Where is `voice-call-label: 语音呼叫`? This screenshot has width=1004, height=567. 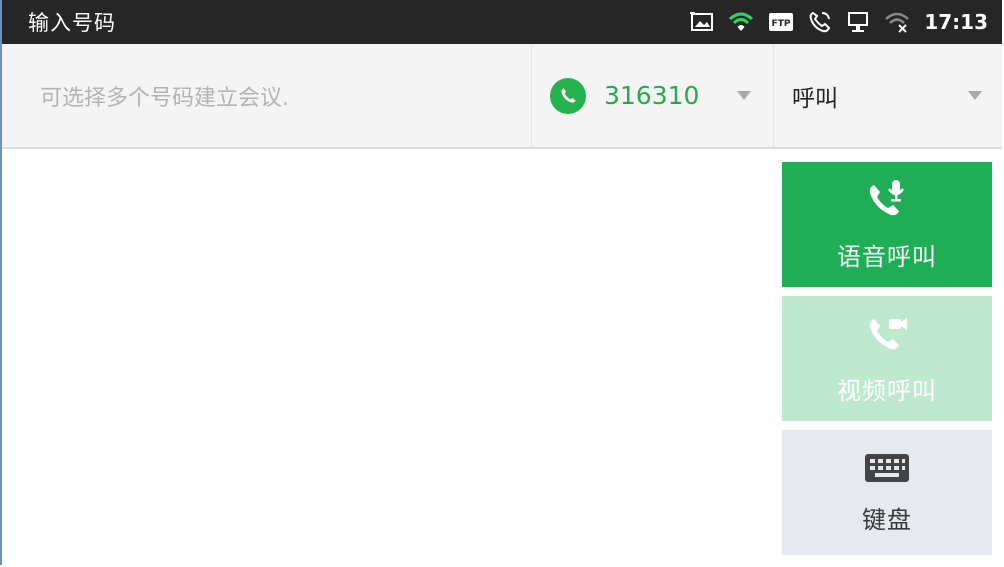 voice-call-label: 语音呼叫 is located at coordinates (887, 257).